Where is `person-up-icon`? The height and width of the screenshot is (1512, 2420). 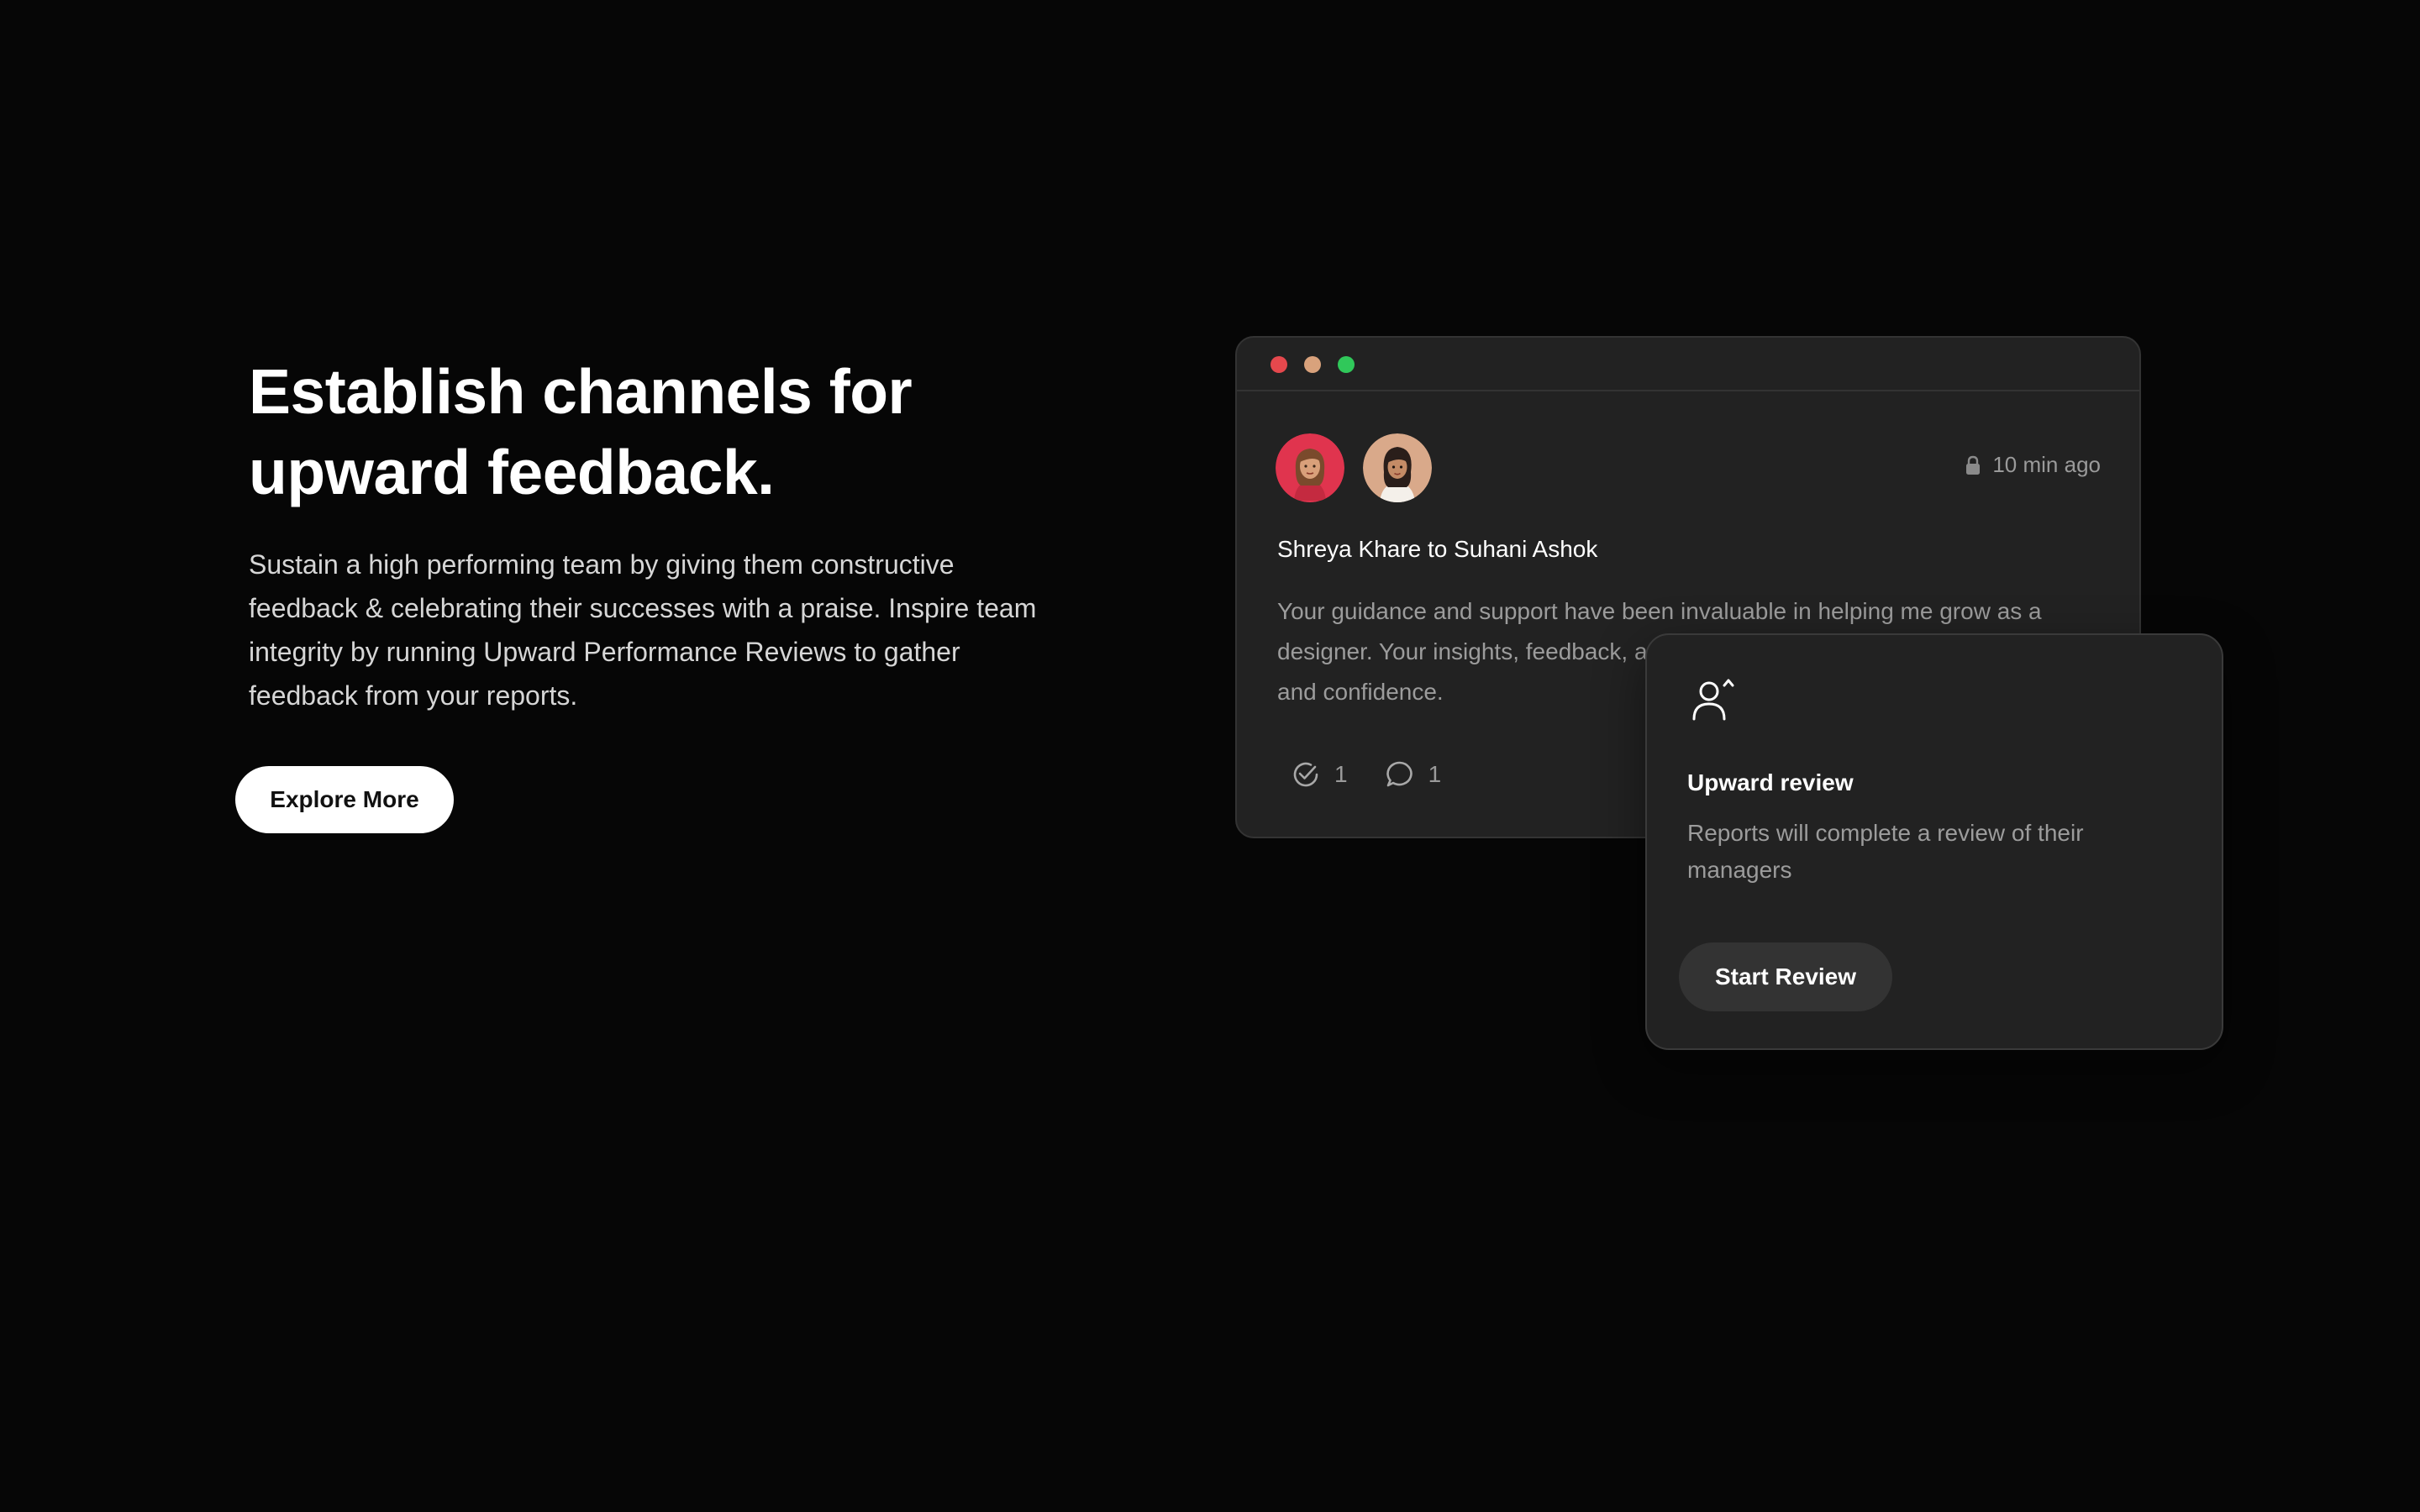 person-up-icon is located at coordinates (1715, 700).